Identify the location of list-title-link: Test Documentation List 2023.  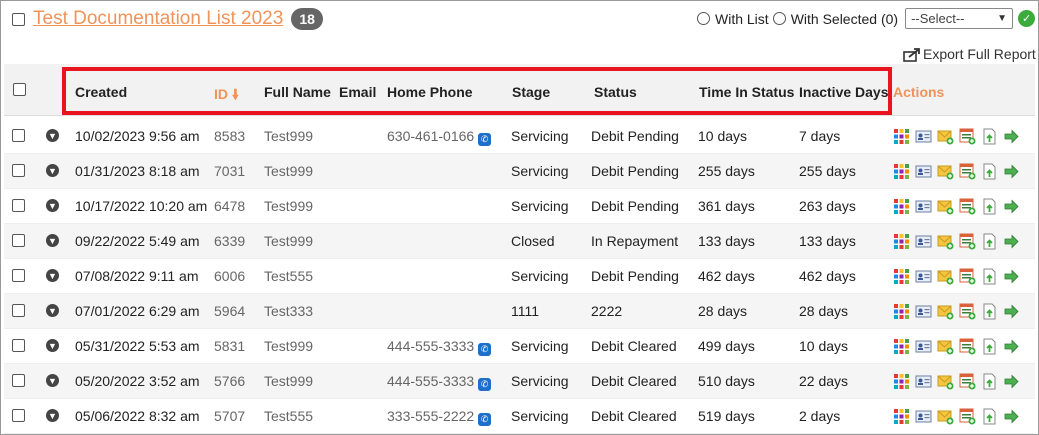
(158, 19).